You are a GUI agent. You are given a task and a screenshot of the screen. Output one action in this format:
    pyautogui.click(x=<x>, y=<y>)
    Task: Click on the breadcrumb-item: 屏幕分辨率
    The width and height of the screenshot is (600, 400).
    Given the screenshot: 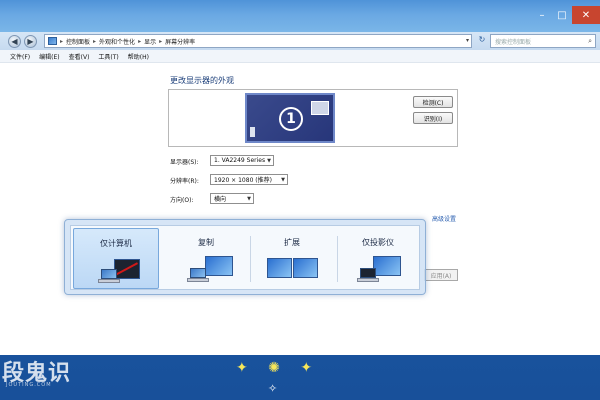 What is the action you would take?
    pyautogui.click(x=180, y=41)
    